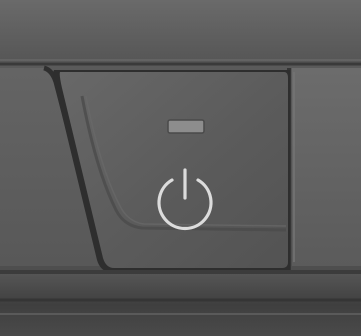 Image resolution: width=361 pixels, height=336 pixels. I want to click on right-key, so click(326, 167).